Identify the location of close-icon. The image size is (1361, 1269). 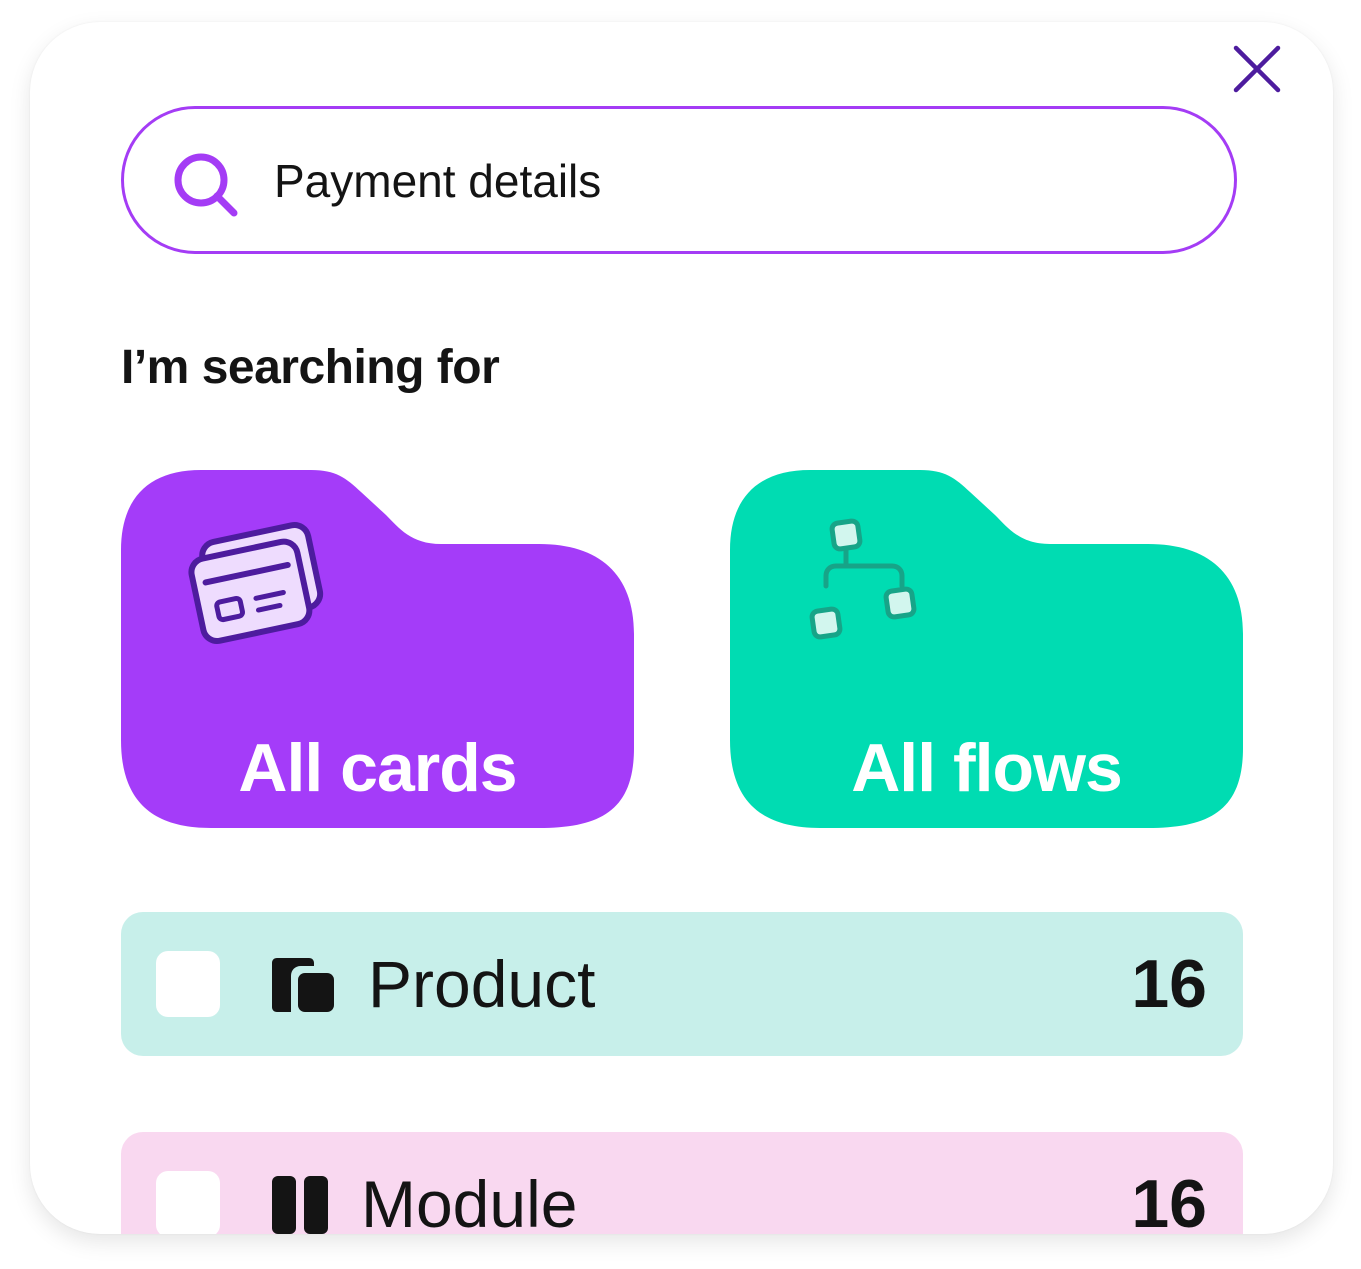
(1257, 69).